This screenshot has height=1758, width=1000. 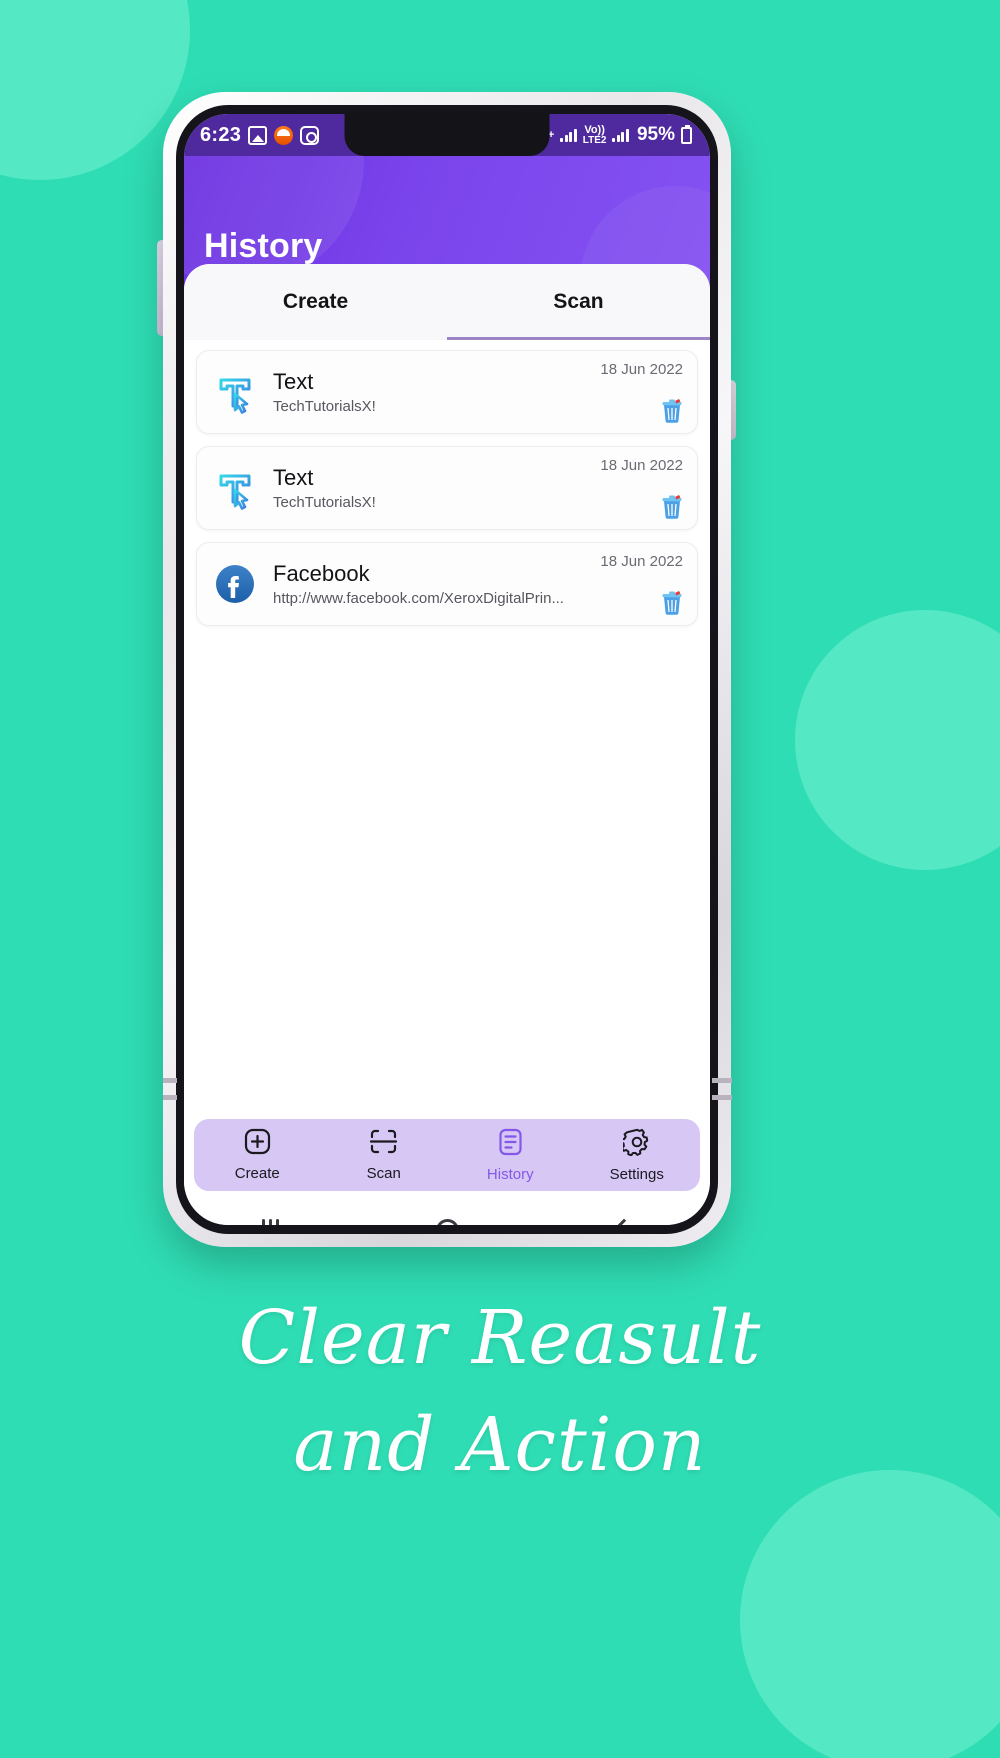 I want to click on volte-top-label: Vo)), so click(x=594, y=129).